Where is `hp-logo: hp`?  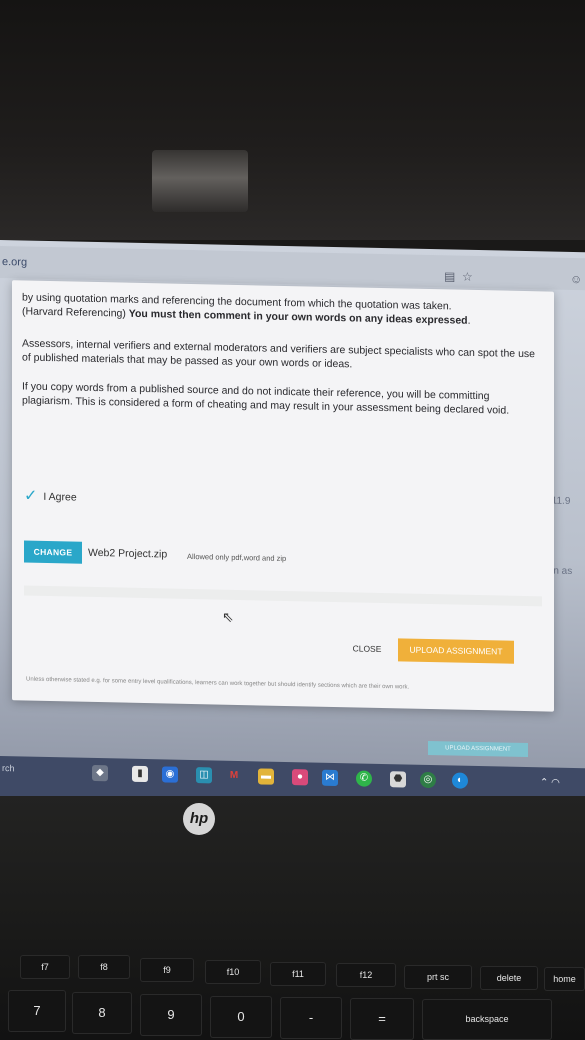 hp-logo: hp is located at coordinates (199, 819).